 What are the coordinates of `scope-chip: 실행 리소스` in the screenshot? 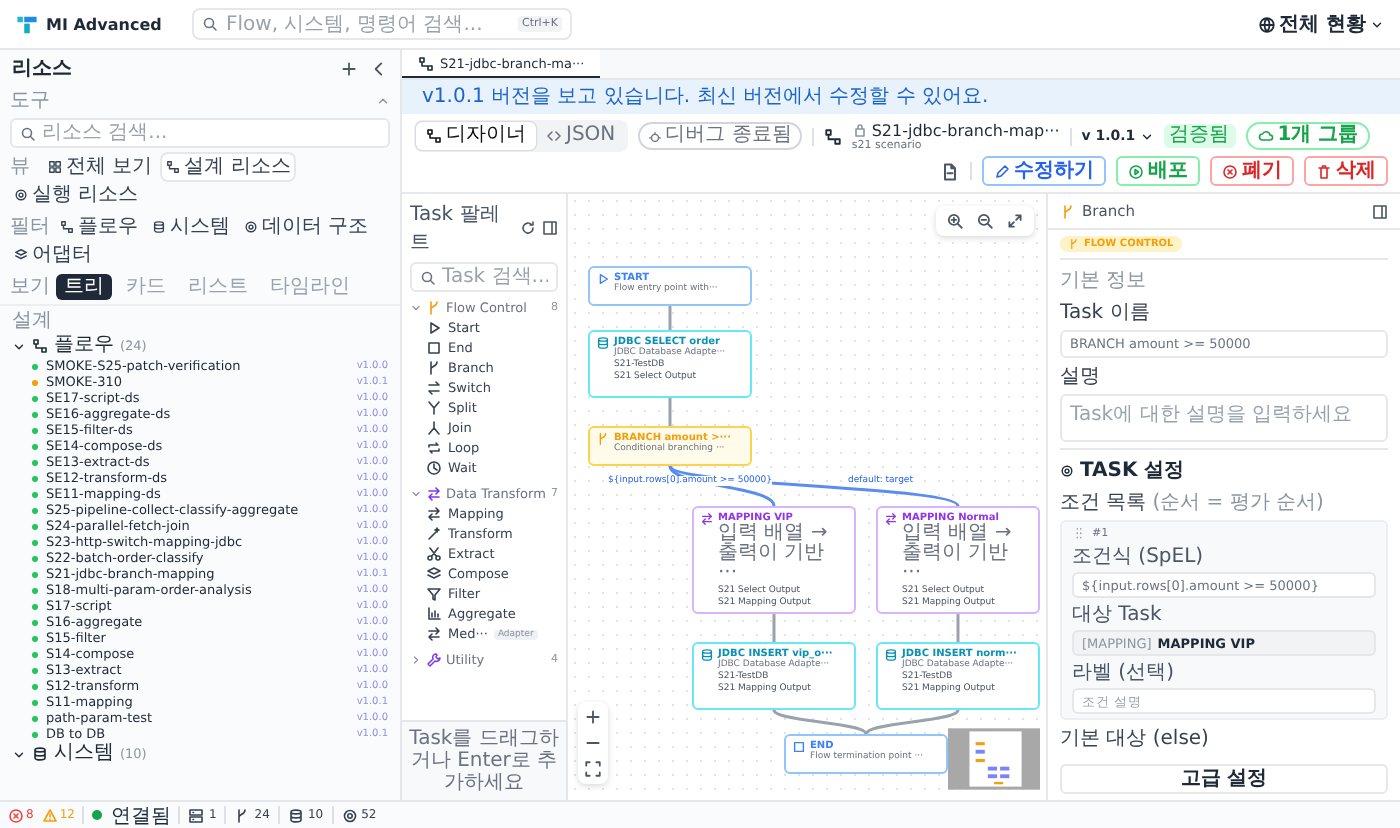 It's located at (76, 195).